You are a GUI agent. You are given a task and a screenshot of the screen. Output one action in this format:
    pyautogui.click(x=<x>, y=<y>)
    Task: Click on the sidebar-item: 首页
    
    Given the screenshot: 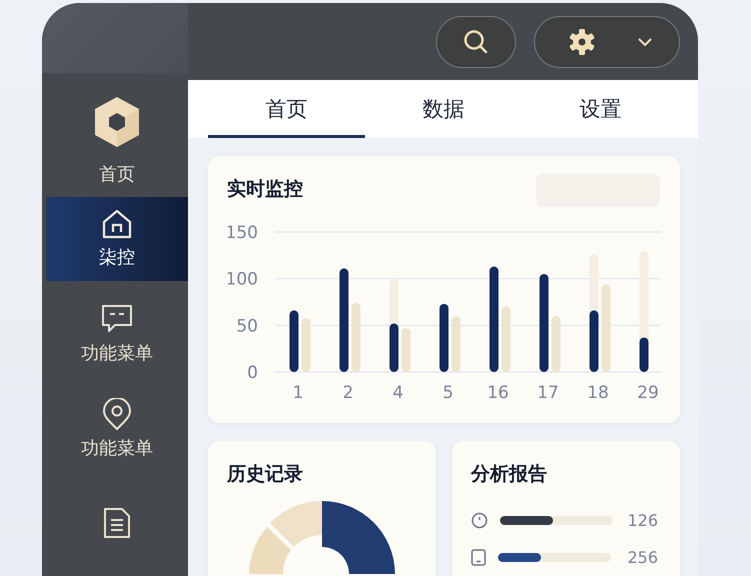 What is the action you would take?
    pyautogui.click(x=117, y=141)
    